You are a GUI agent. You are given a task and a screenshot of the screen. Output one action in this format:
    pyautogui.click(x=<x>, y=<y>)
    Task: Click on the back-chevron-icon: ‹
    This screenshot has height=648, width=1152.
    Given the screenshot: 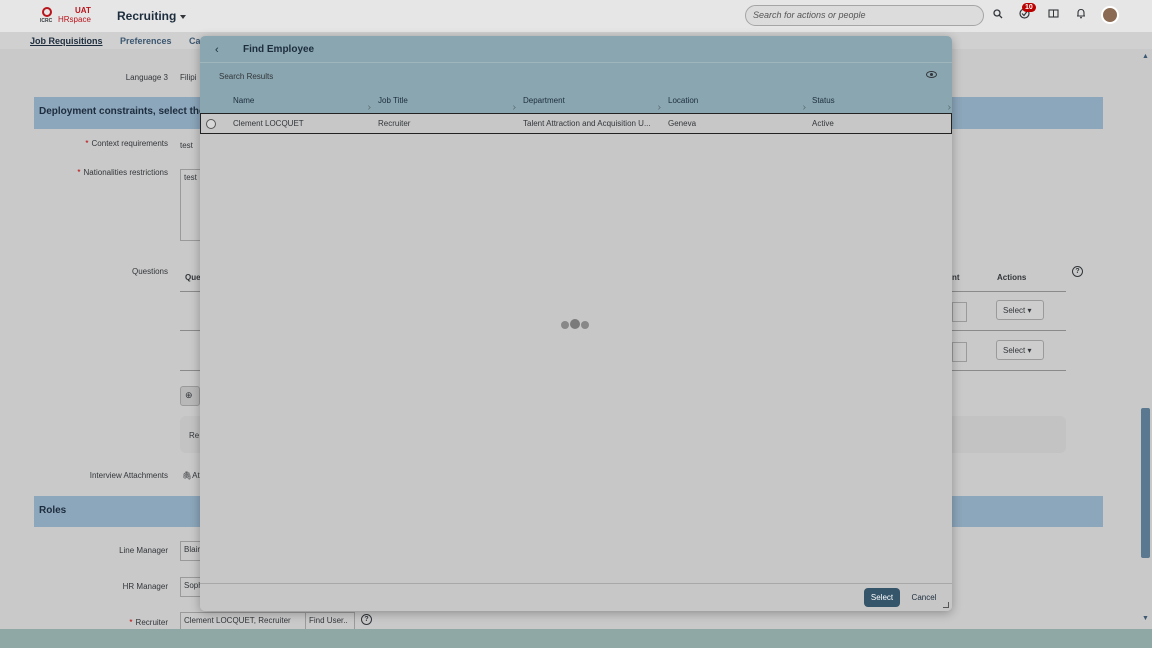 What is the action you would take?
    pyautogui.click(x=217, y=50)
    